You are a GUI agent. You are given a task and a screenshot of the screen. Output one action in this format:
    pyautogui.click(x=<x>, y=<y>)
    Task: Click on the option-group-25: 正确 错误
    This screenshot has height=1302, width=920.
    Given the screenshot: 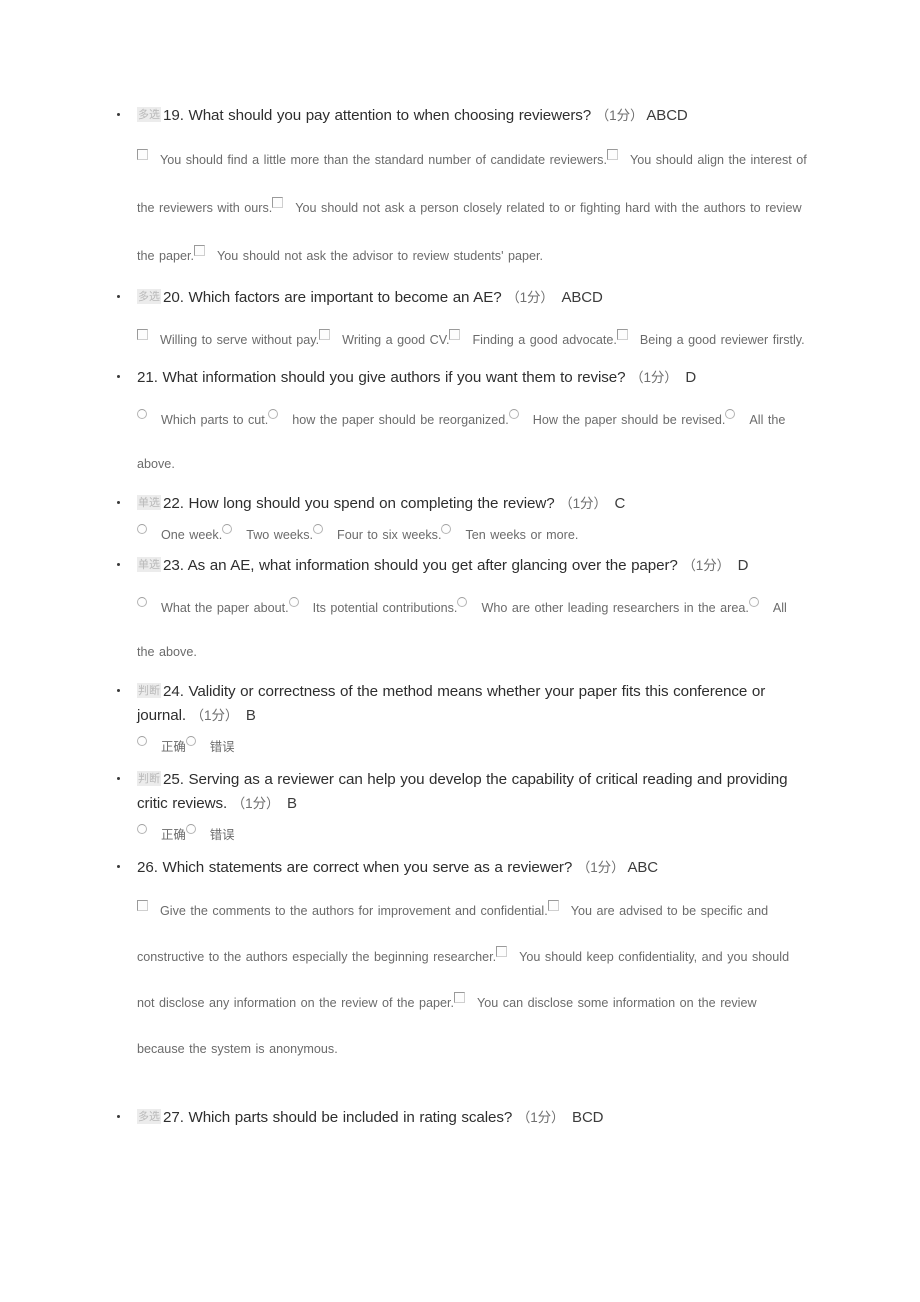 What is the action you would take?
    pyautogui.click(x=472, y=835)
    